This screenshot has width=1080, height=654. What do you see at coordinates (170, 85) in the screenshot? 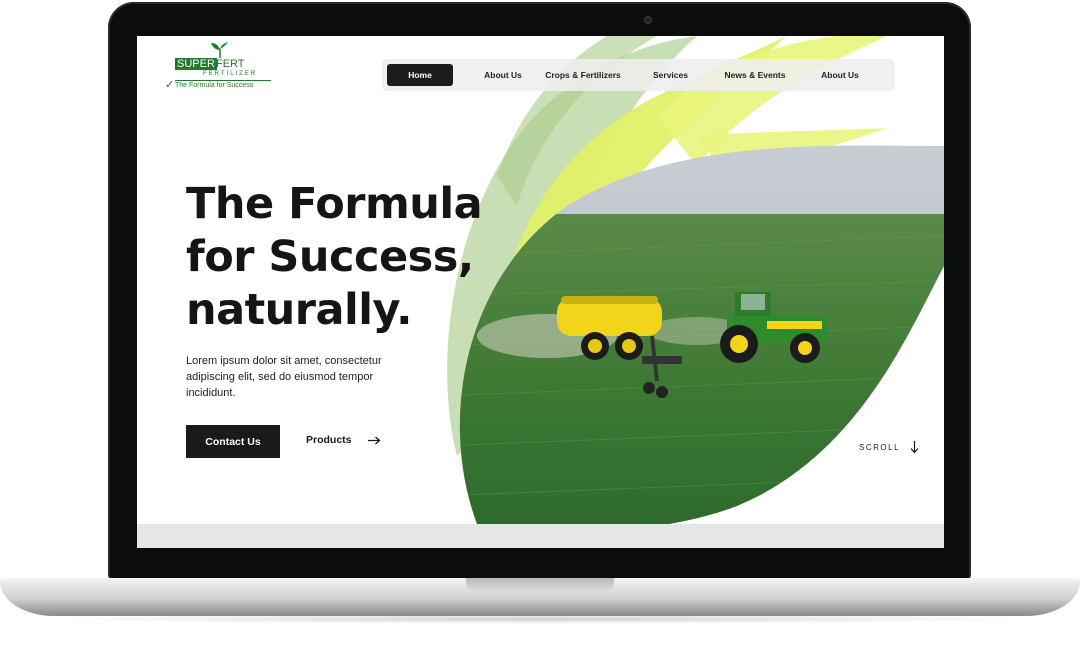
I see `checkmark-icon: ✓` at bounding box center [170, 85].